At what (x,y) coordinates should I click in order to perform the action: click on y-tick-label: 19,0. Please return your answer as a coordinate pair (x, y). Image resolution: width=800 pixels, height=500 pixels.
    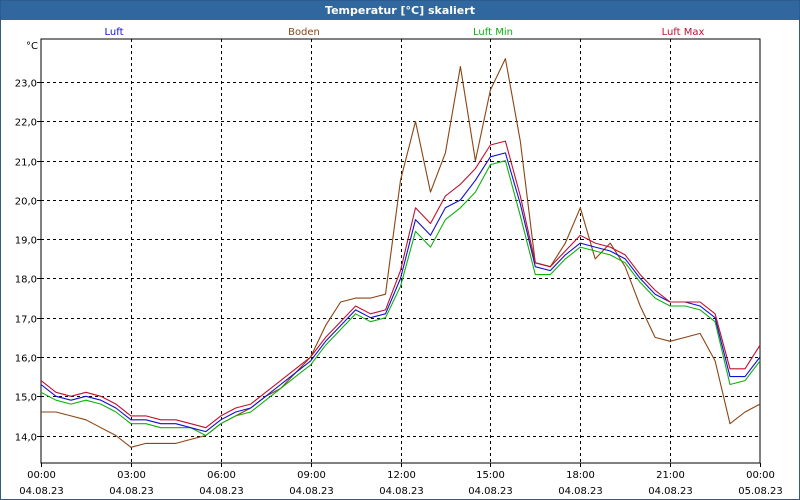
    Looking at the image, I should click on (26, 241).